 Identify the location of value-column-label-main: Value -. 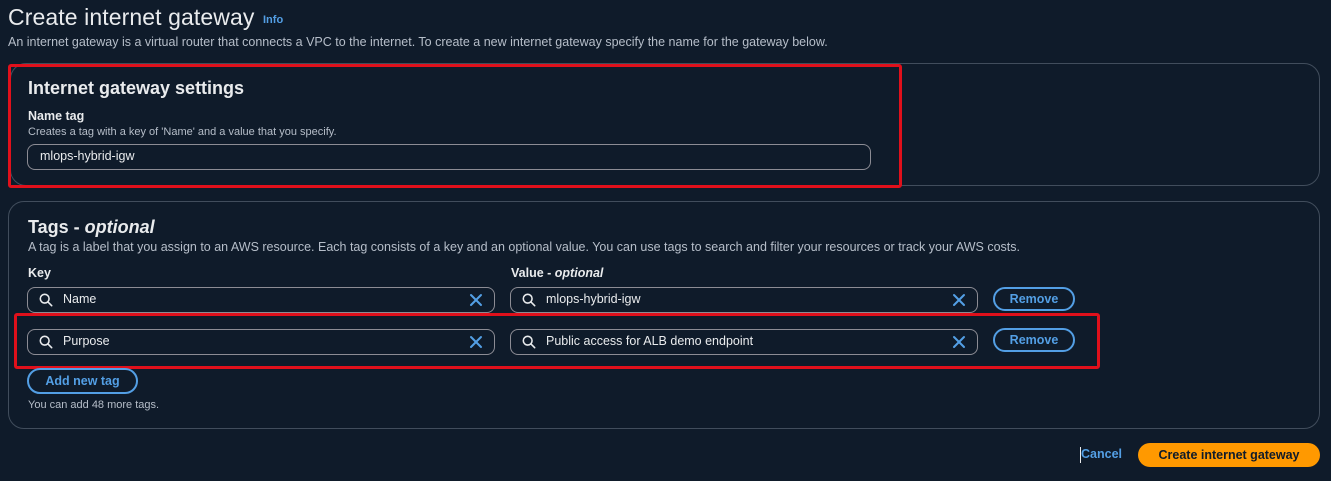
(533, 273).